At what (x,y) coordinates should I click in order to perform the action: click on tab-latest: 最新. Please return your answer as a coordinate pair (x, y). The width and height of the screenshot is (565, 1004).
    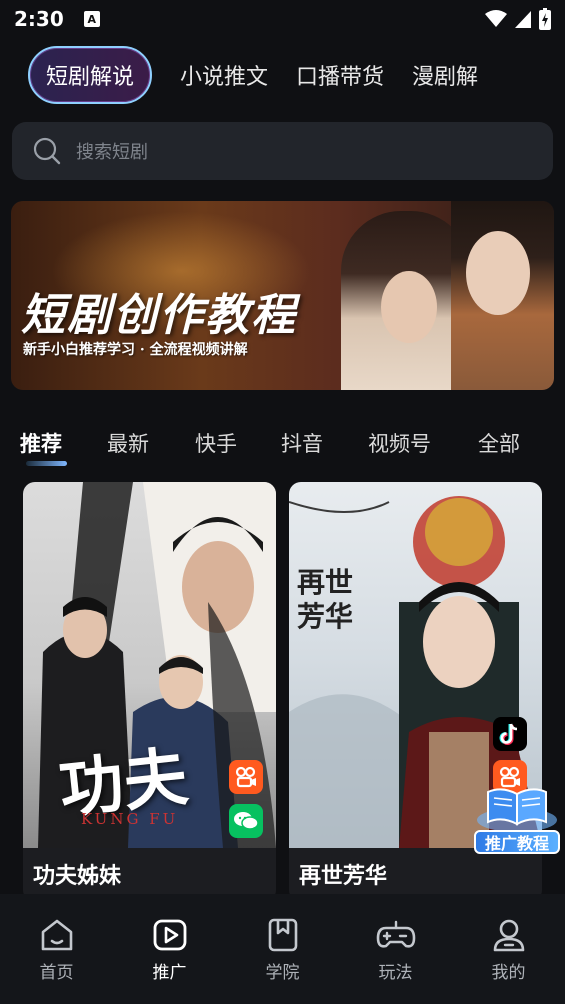
    Looking at the image, I should click on (151, 443).